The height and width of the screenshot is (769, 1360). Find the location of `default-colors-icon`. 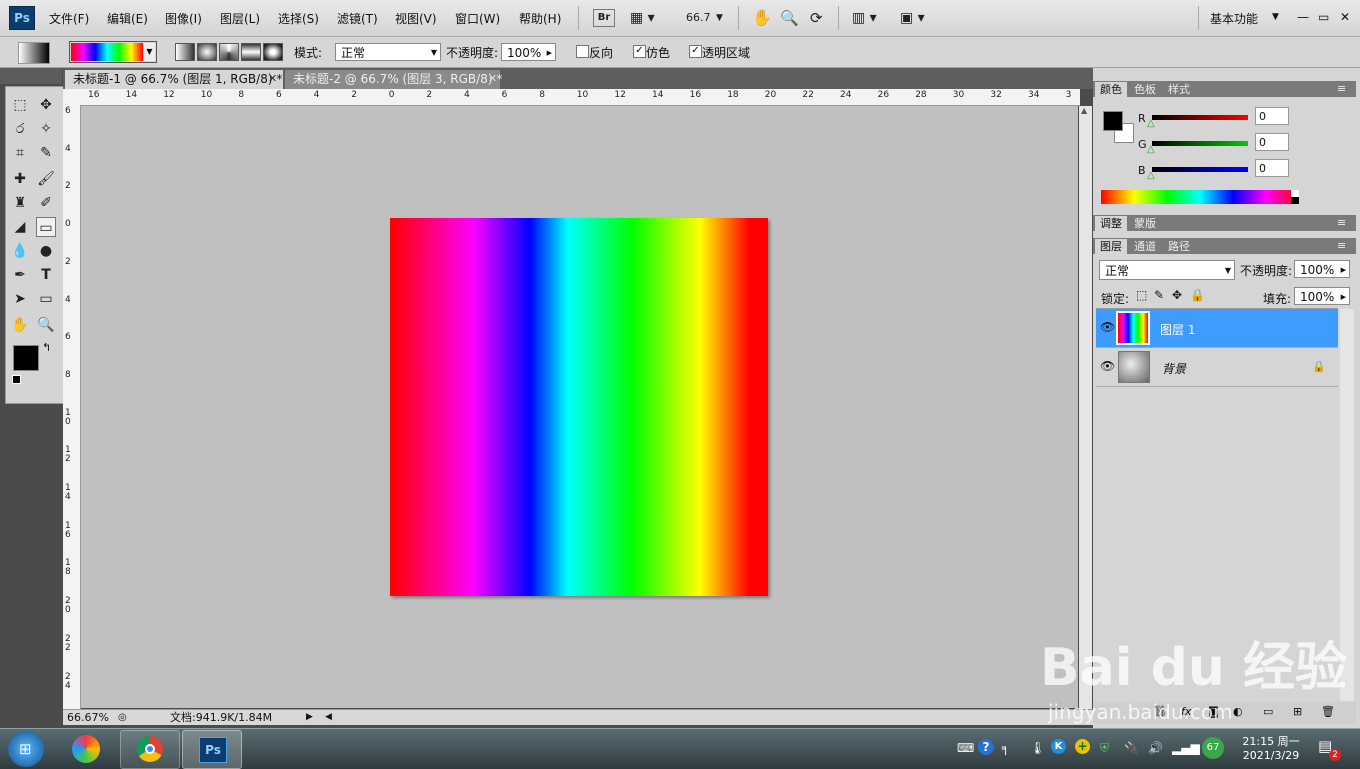

default-colors-icon is located at coordinates (16, 379).